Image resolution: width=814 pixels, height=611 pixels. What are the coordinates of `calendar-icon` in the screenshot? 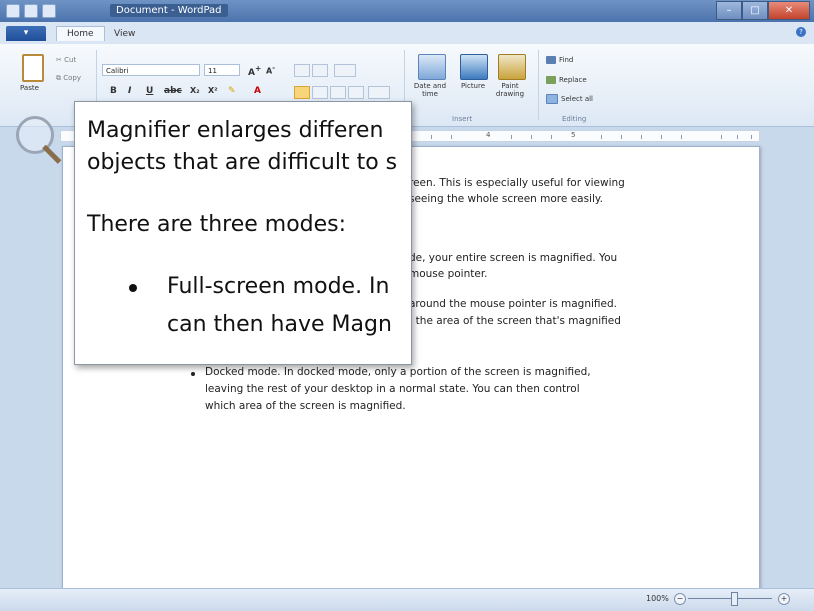 It's located at (432, 67).